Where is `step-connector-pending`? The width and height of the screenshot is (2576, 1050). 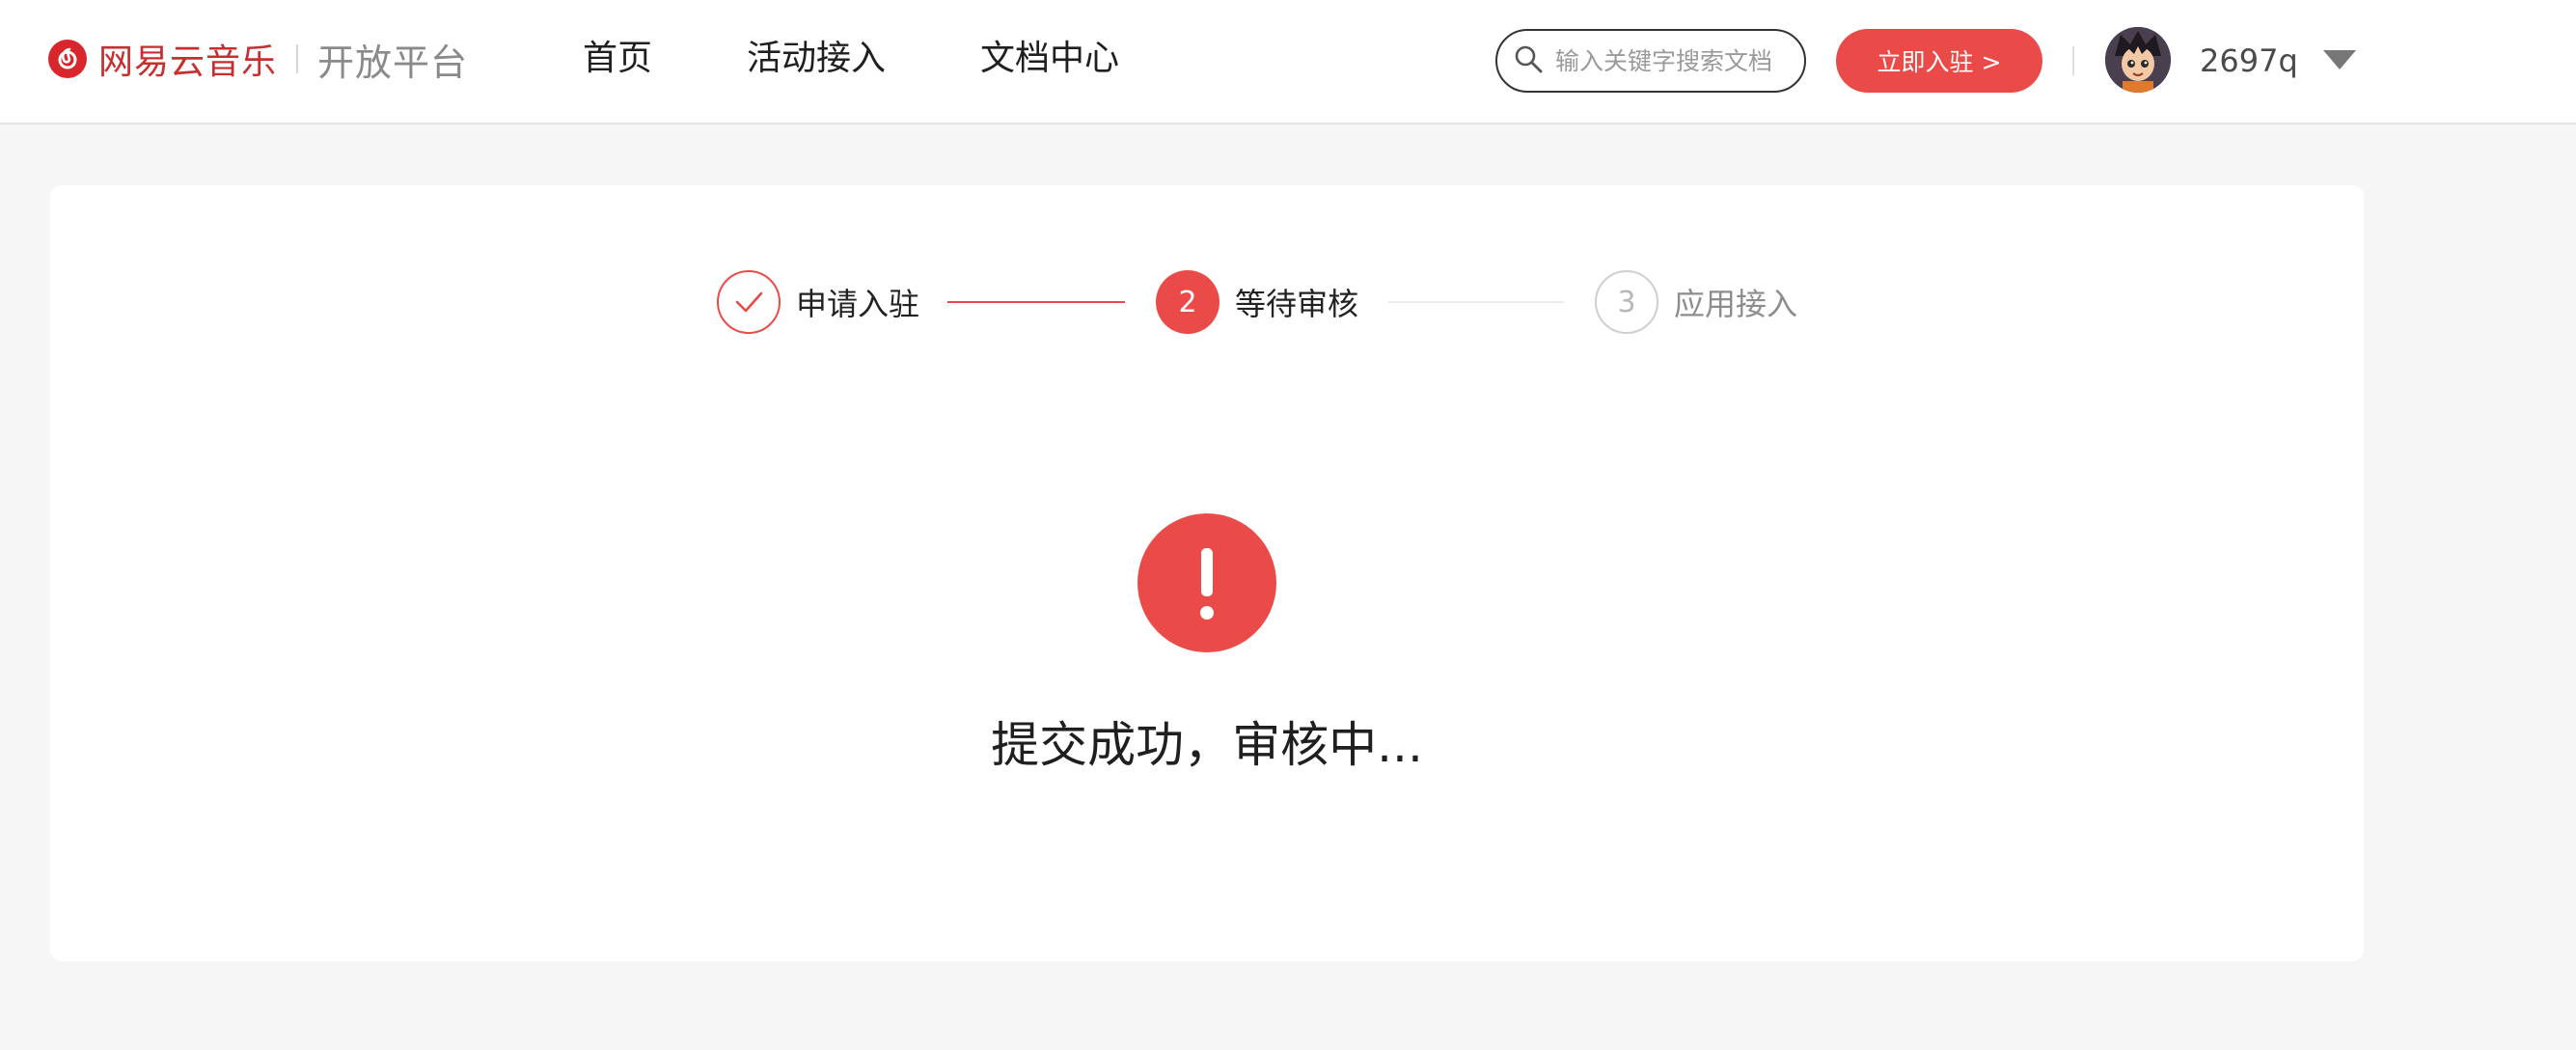 step-connector-pending is located at coordinates (1476, 302).